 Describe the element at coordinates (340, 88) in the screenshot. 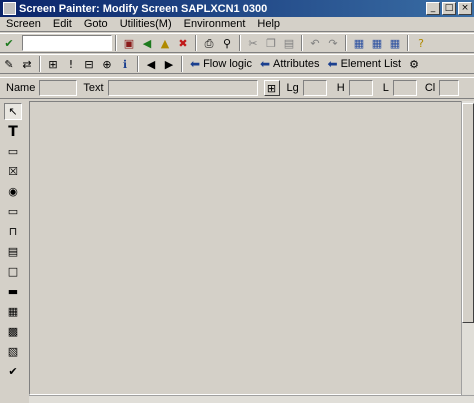

I see `h-label: H` at that location.